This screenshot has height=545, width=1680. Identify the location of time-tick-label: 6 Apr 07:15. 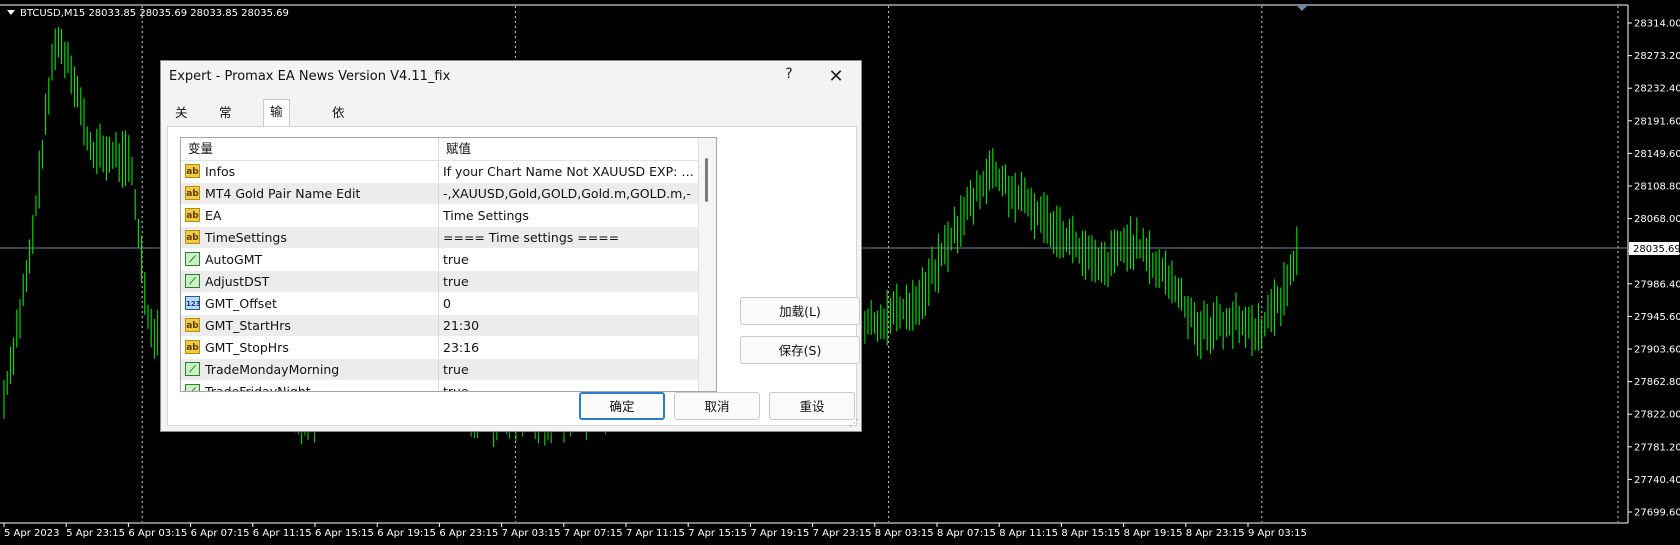
(220, 533).